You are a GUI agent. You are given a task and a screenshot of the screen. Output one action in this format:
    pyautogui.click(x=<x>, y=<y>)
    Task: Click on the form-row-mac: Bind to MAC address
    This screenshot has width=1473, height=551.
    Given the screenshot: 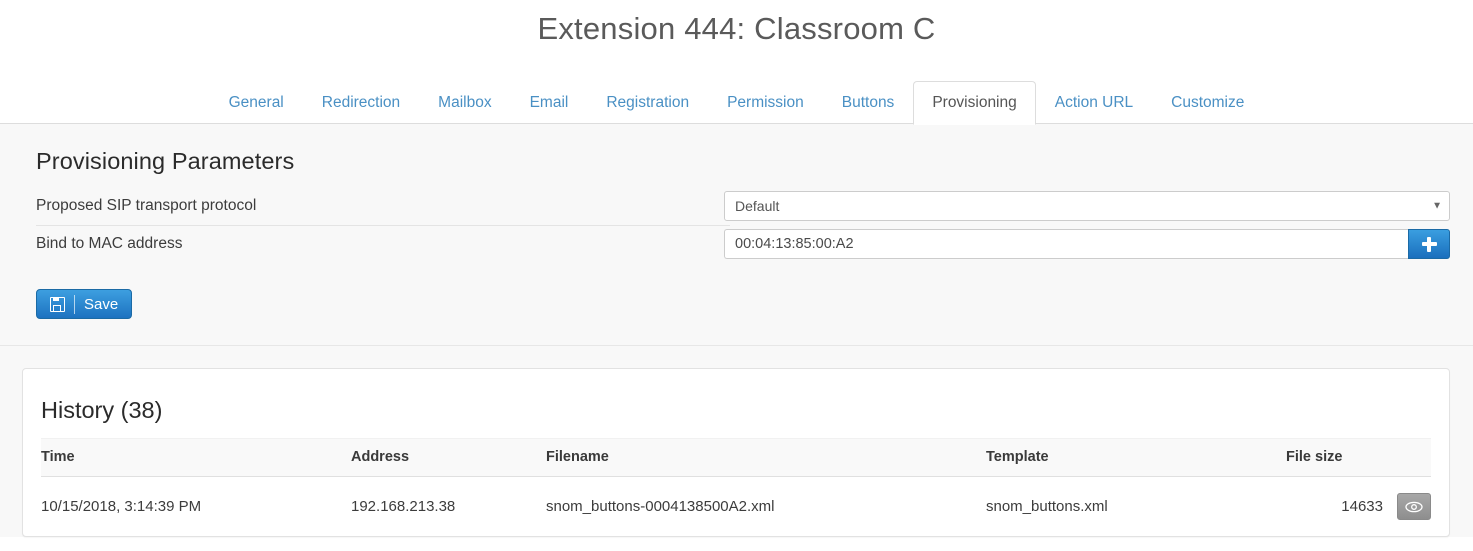 What is the action you would take?
    pyautogui.click(x=736, y=244)
    